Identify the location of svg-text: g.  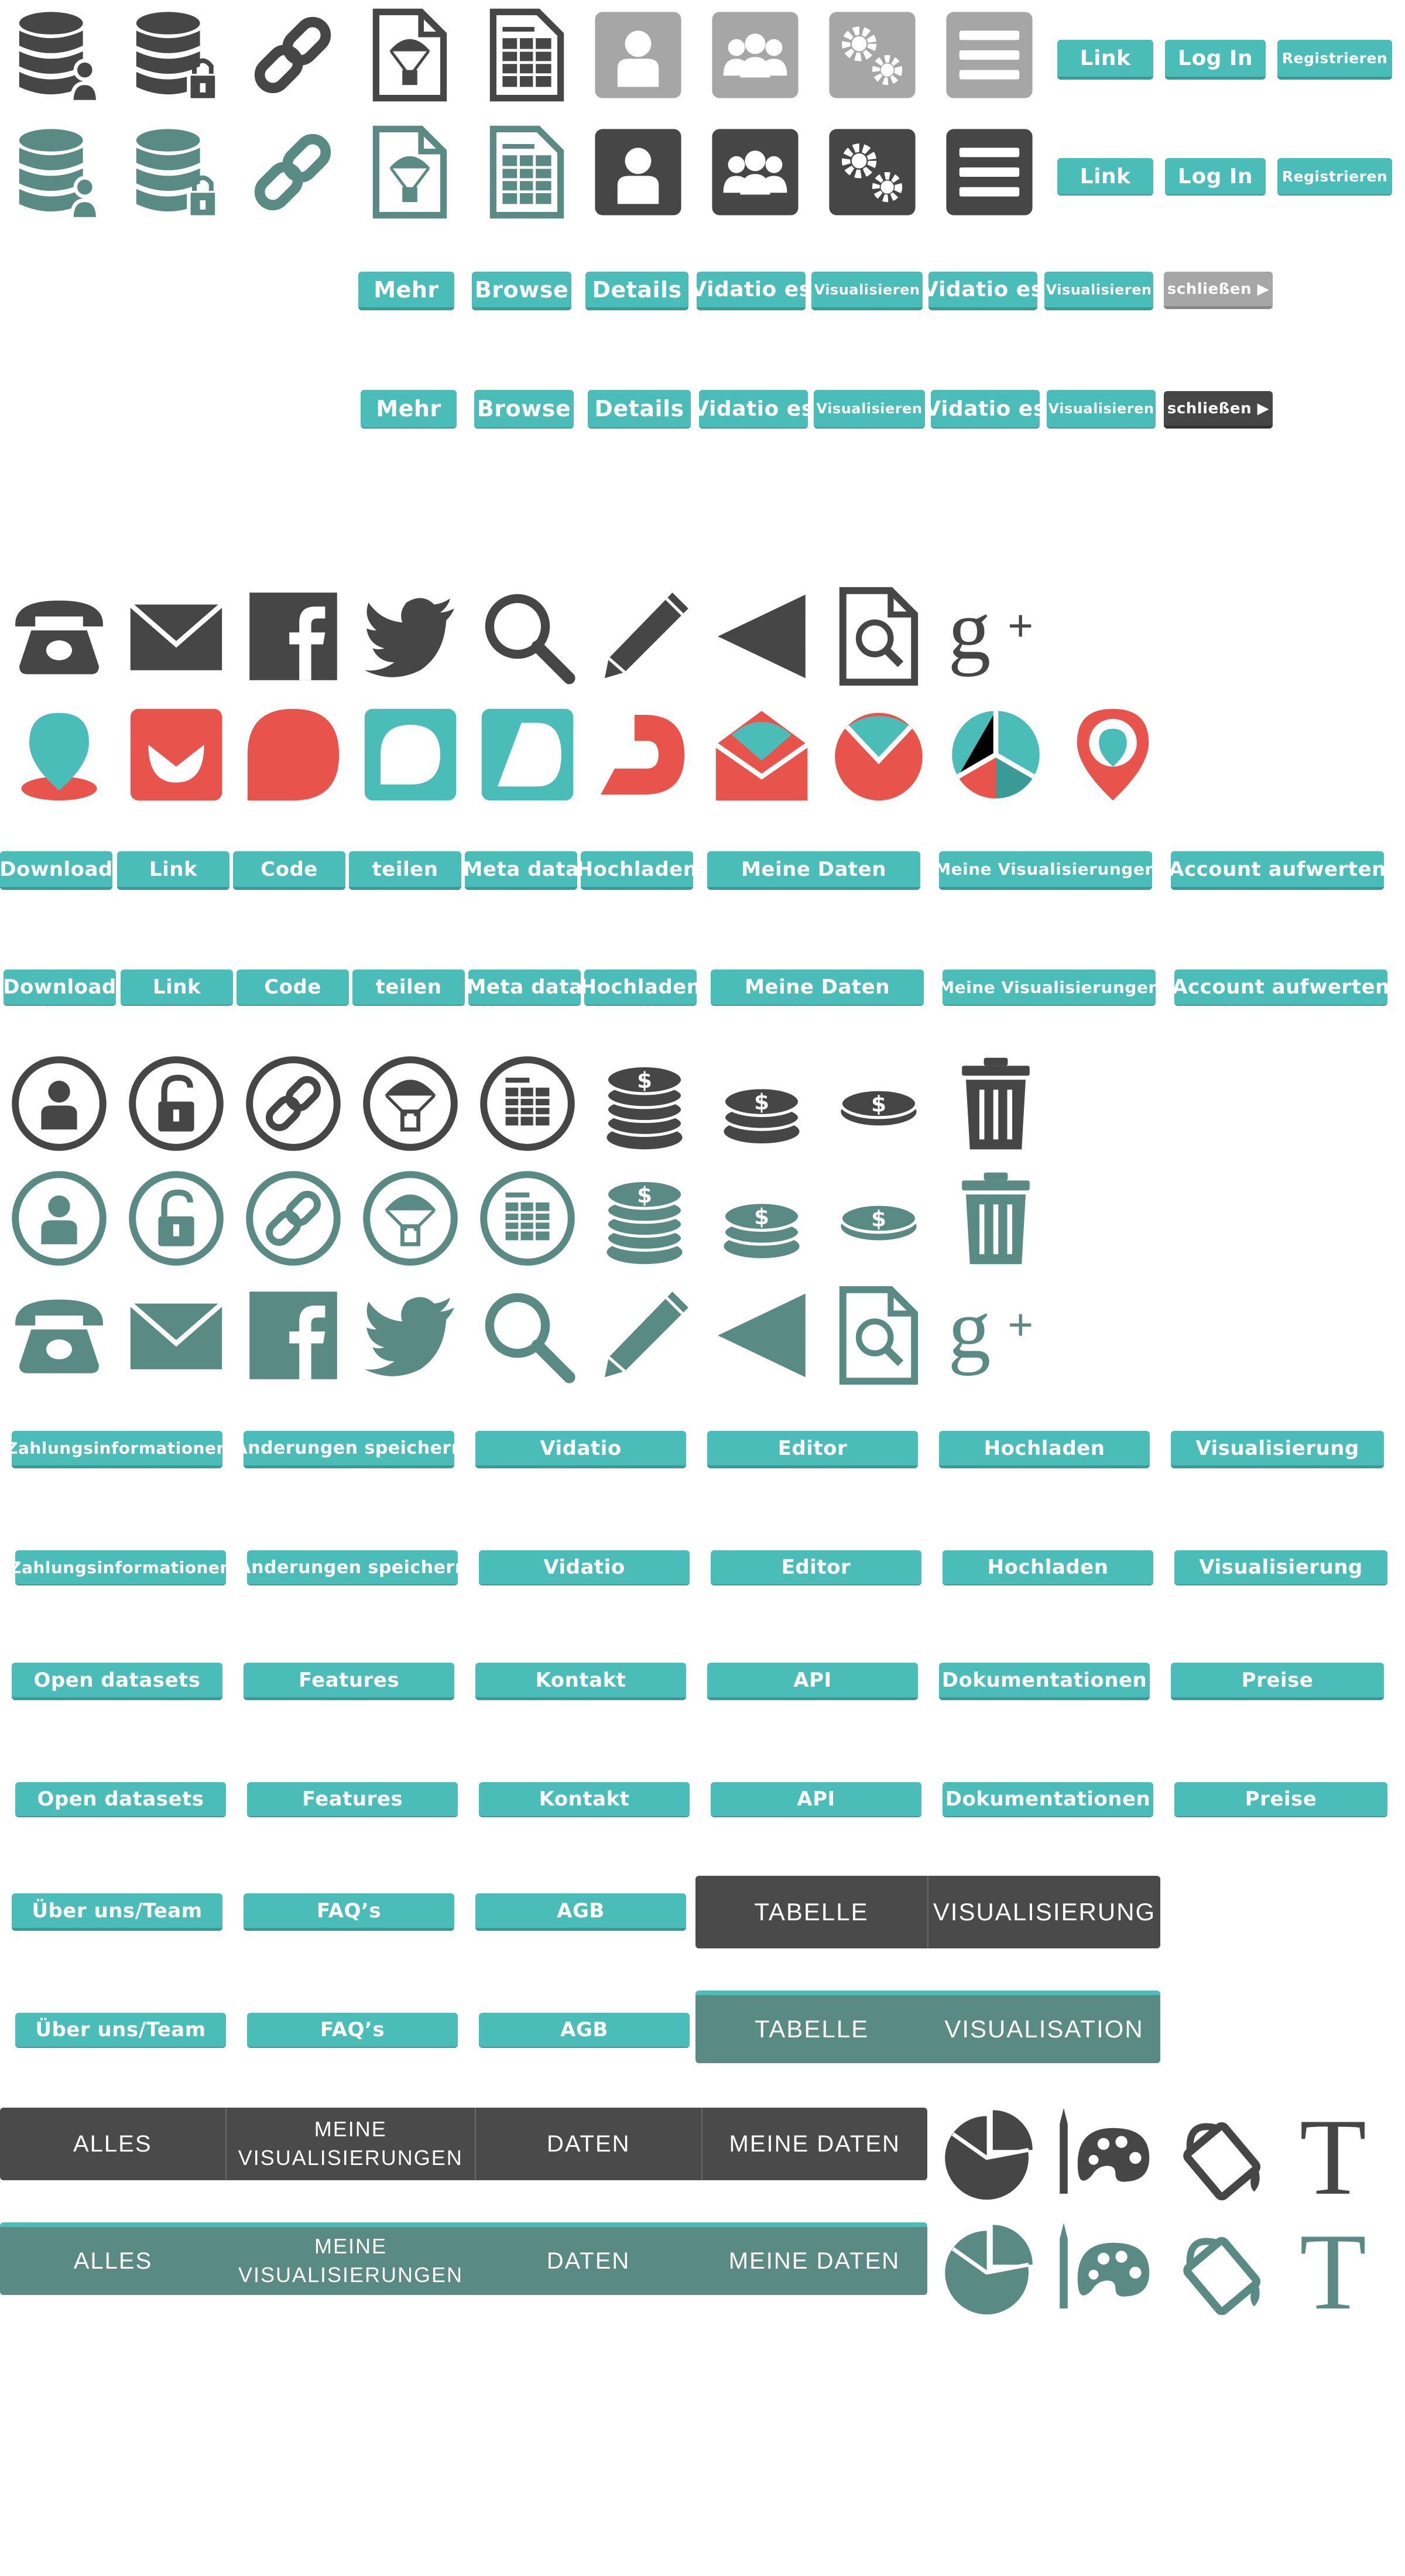
(969, 1331).